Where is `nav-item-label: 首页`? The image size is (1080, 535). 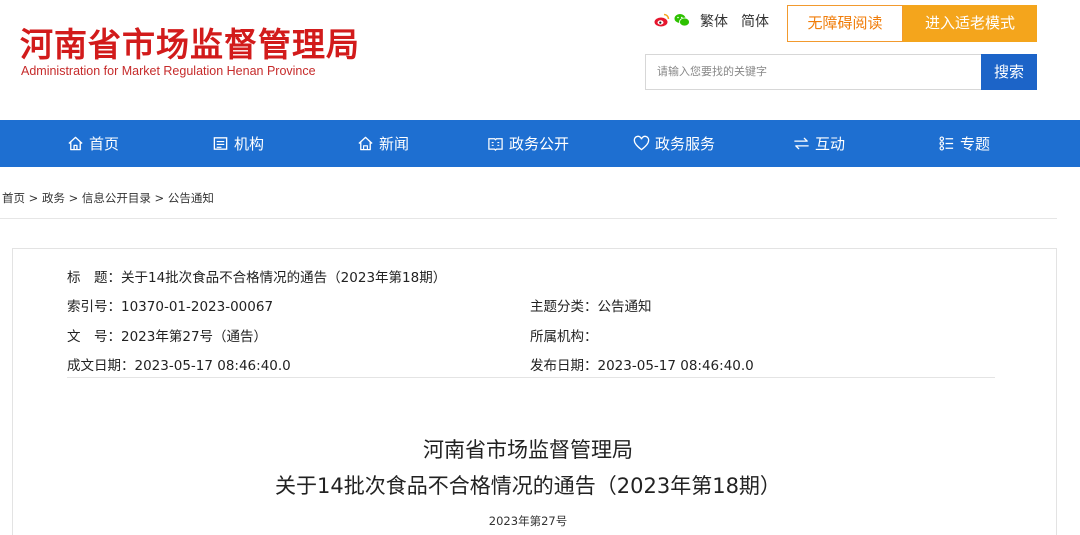 nav-item-label: 首页 is located at coordinates (104, 144).